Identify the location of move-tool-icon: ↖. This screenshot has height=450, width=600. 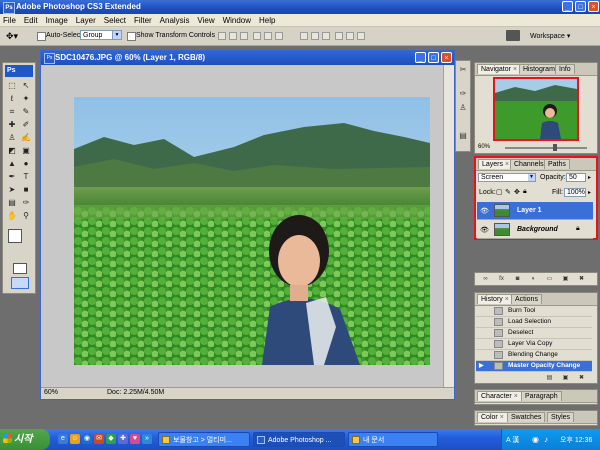
(26, 85).